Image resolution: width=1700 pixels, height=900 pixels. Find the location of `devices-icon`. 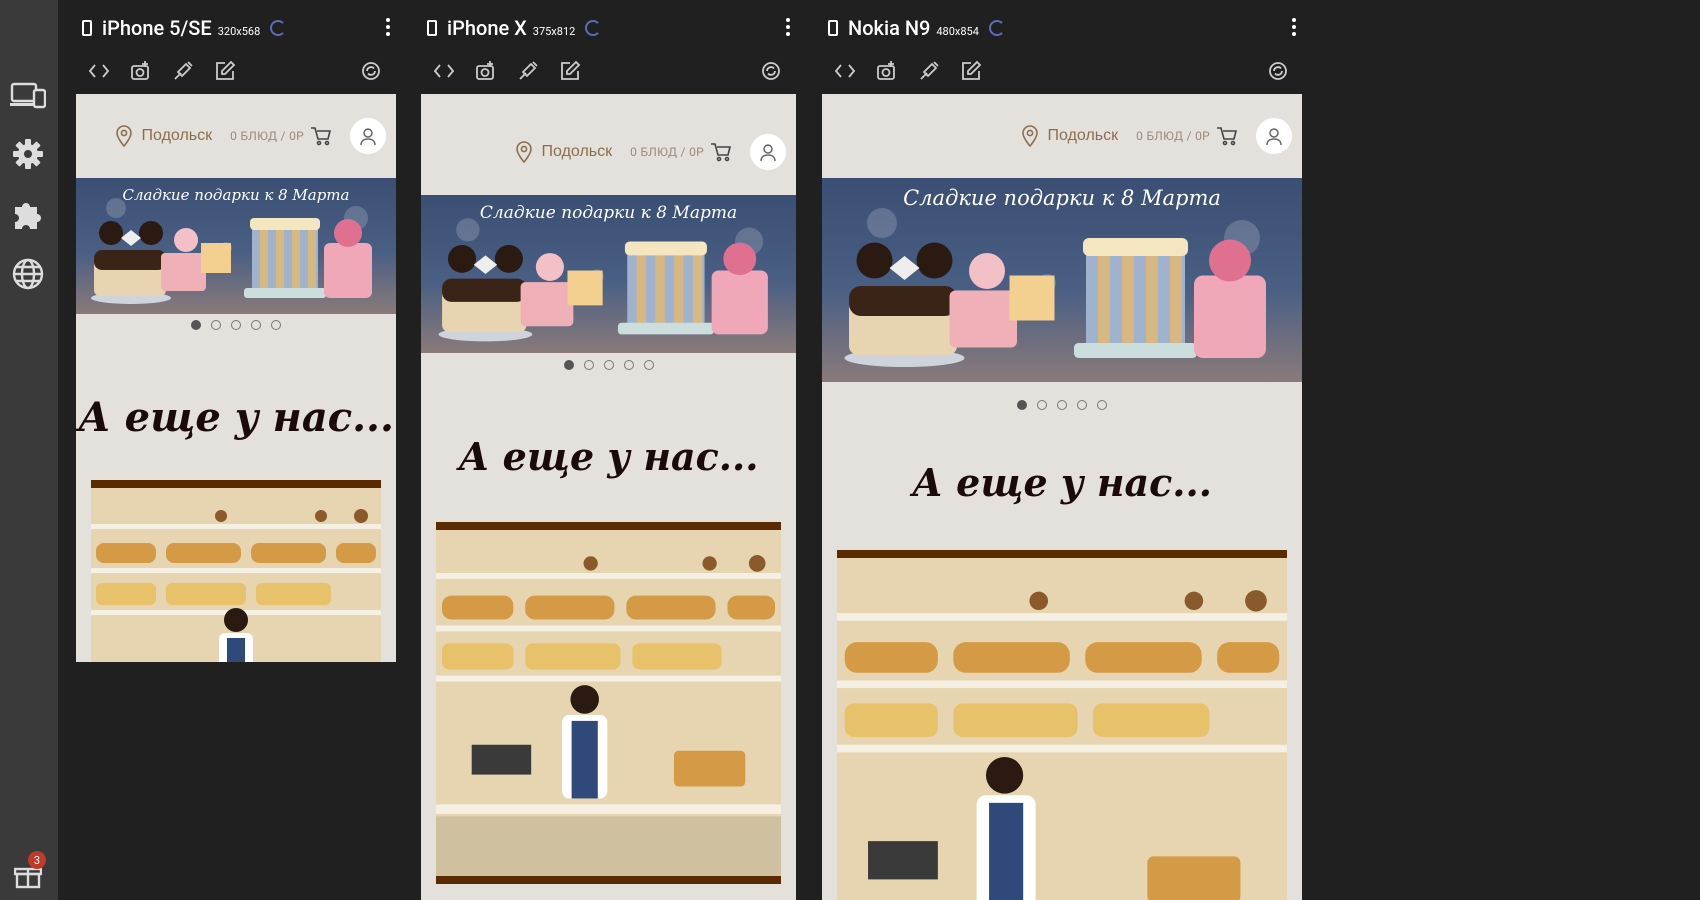

devices-icon is located at coordinates (28, 95).